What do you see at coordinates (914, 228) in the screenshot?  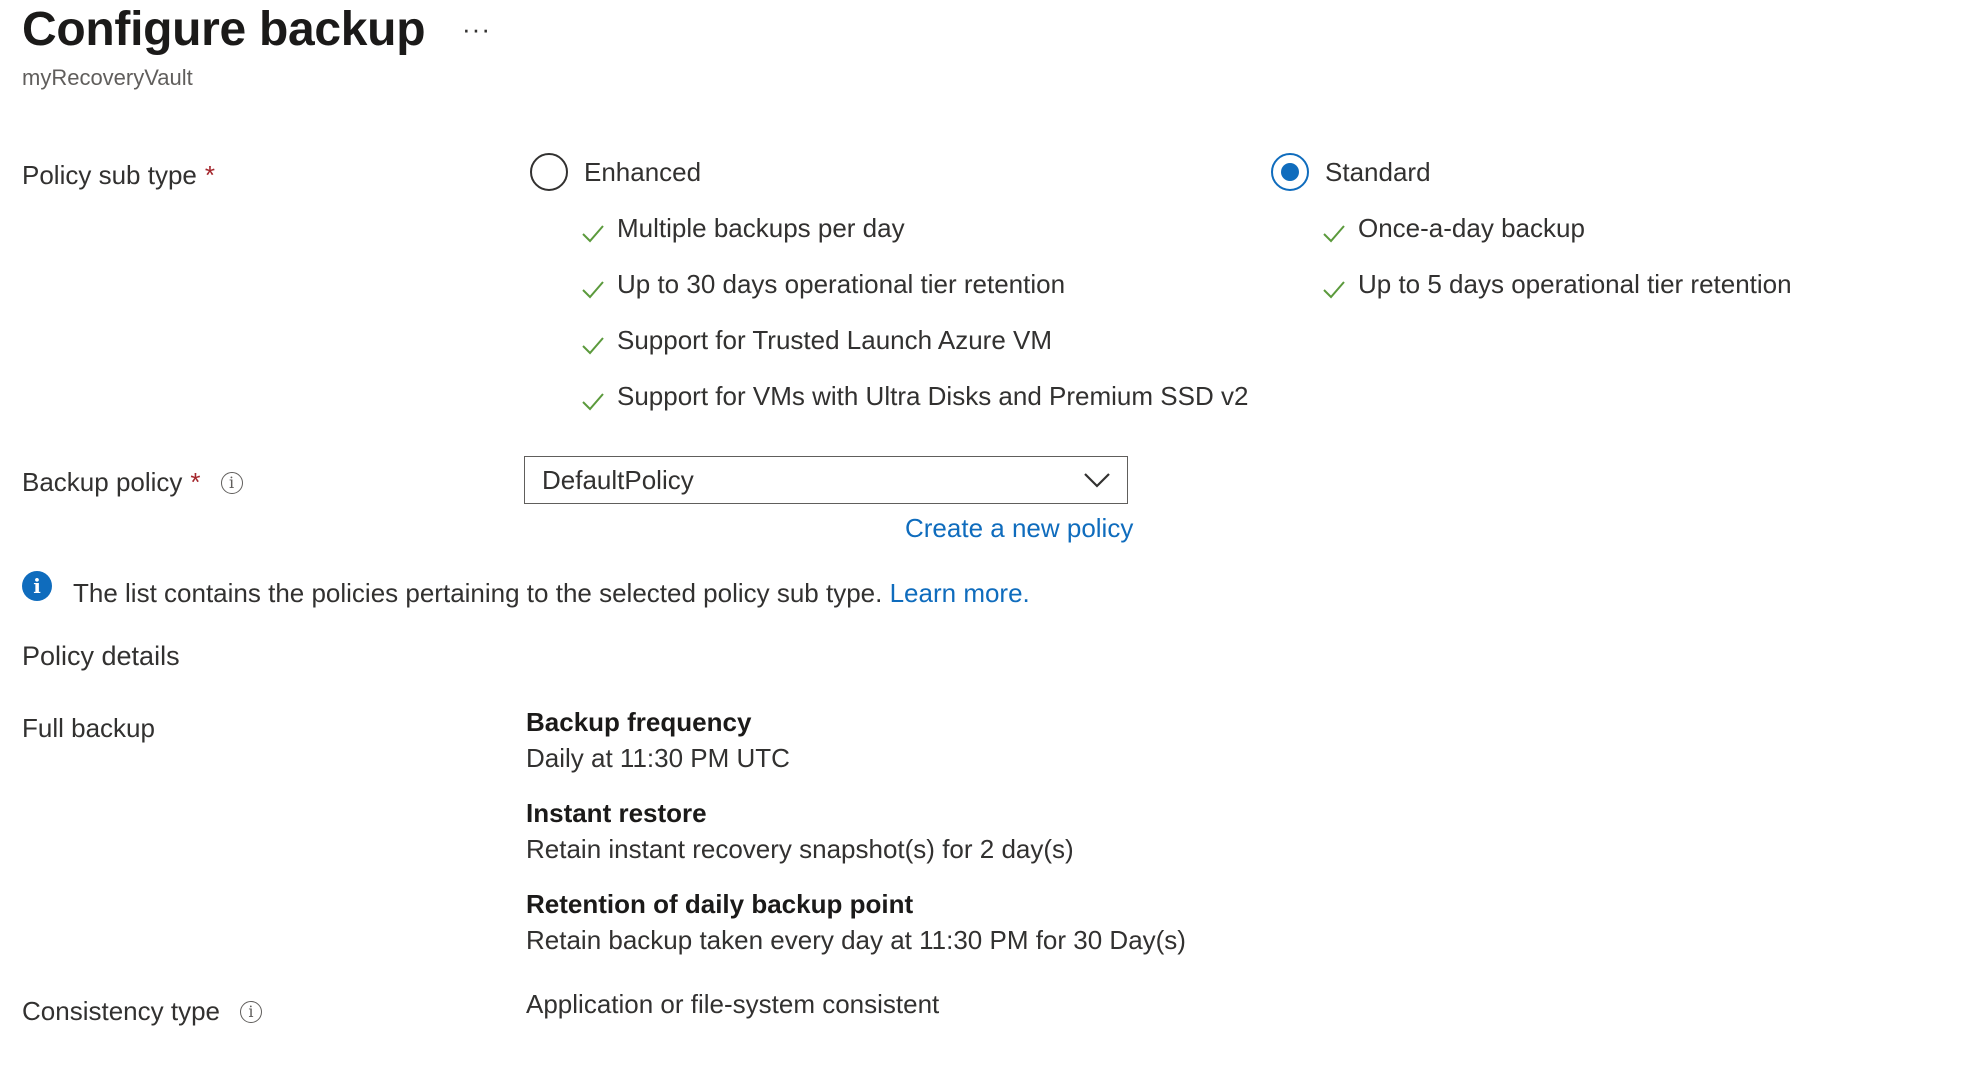 I see `feature-item: Multiple backups per day` at bounding box center [914, 228].